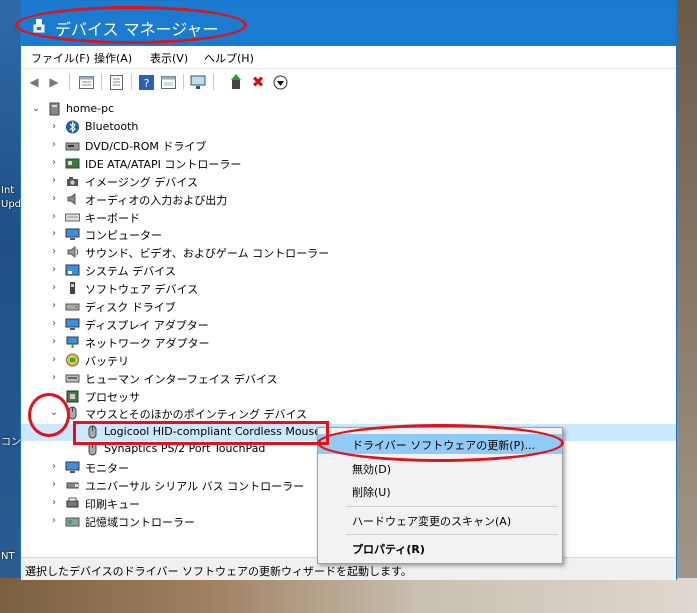  Describe the element at coordinates (90, 108) in the screenshot. I see `tree-root-label: home-pc` at that location.